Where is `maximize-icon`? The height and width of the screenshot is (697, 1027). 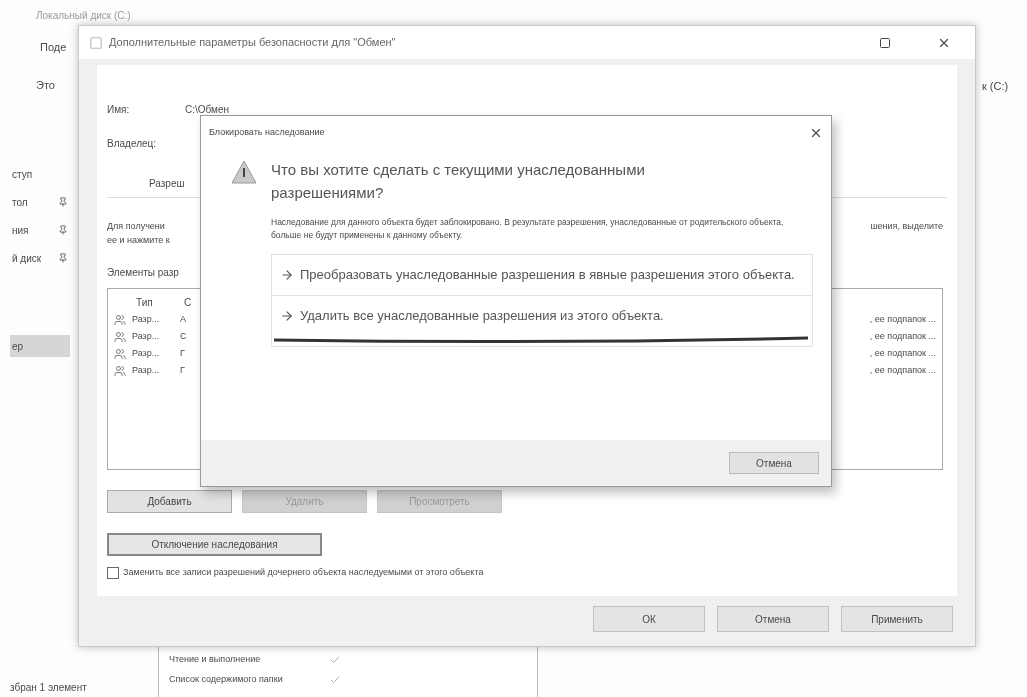
maximize-icon is located at coordinates (885, 42).